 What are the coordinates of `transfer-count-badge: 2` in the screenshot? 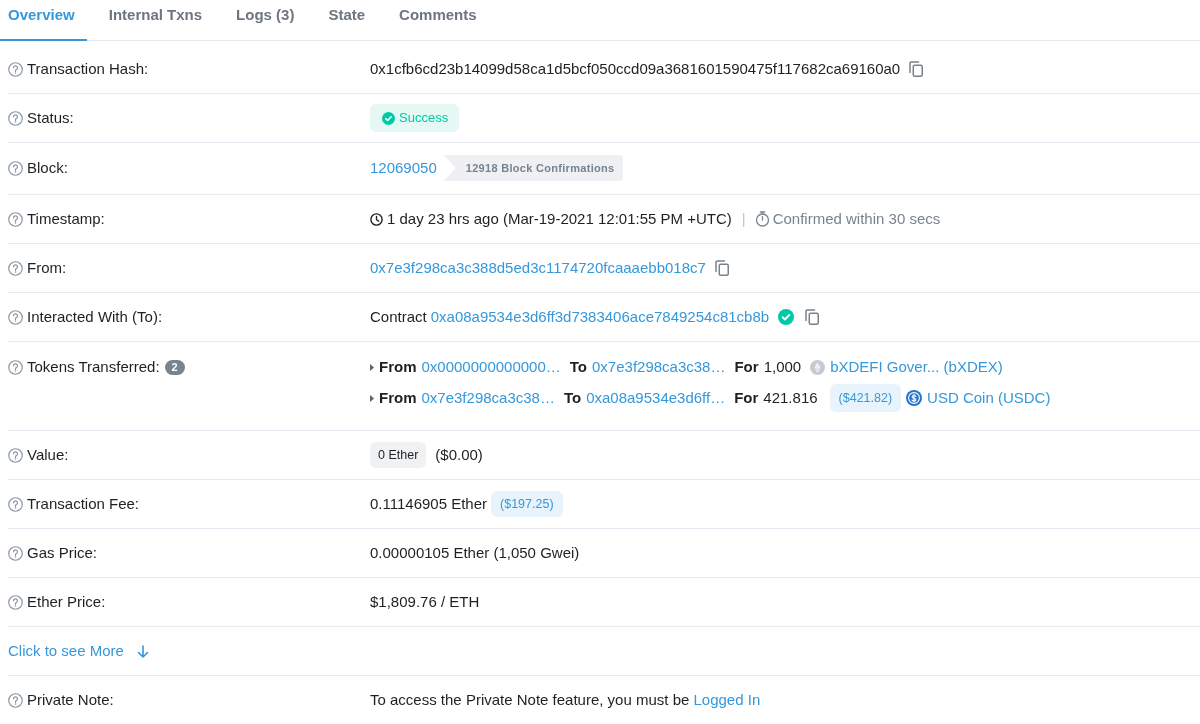 It's located at (174, 367).